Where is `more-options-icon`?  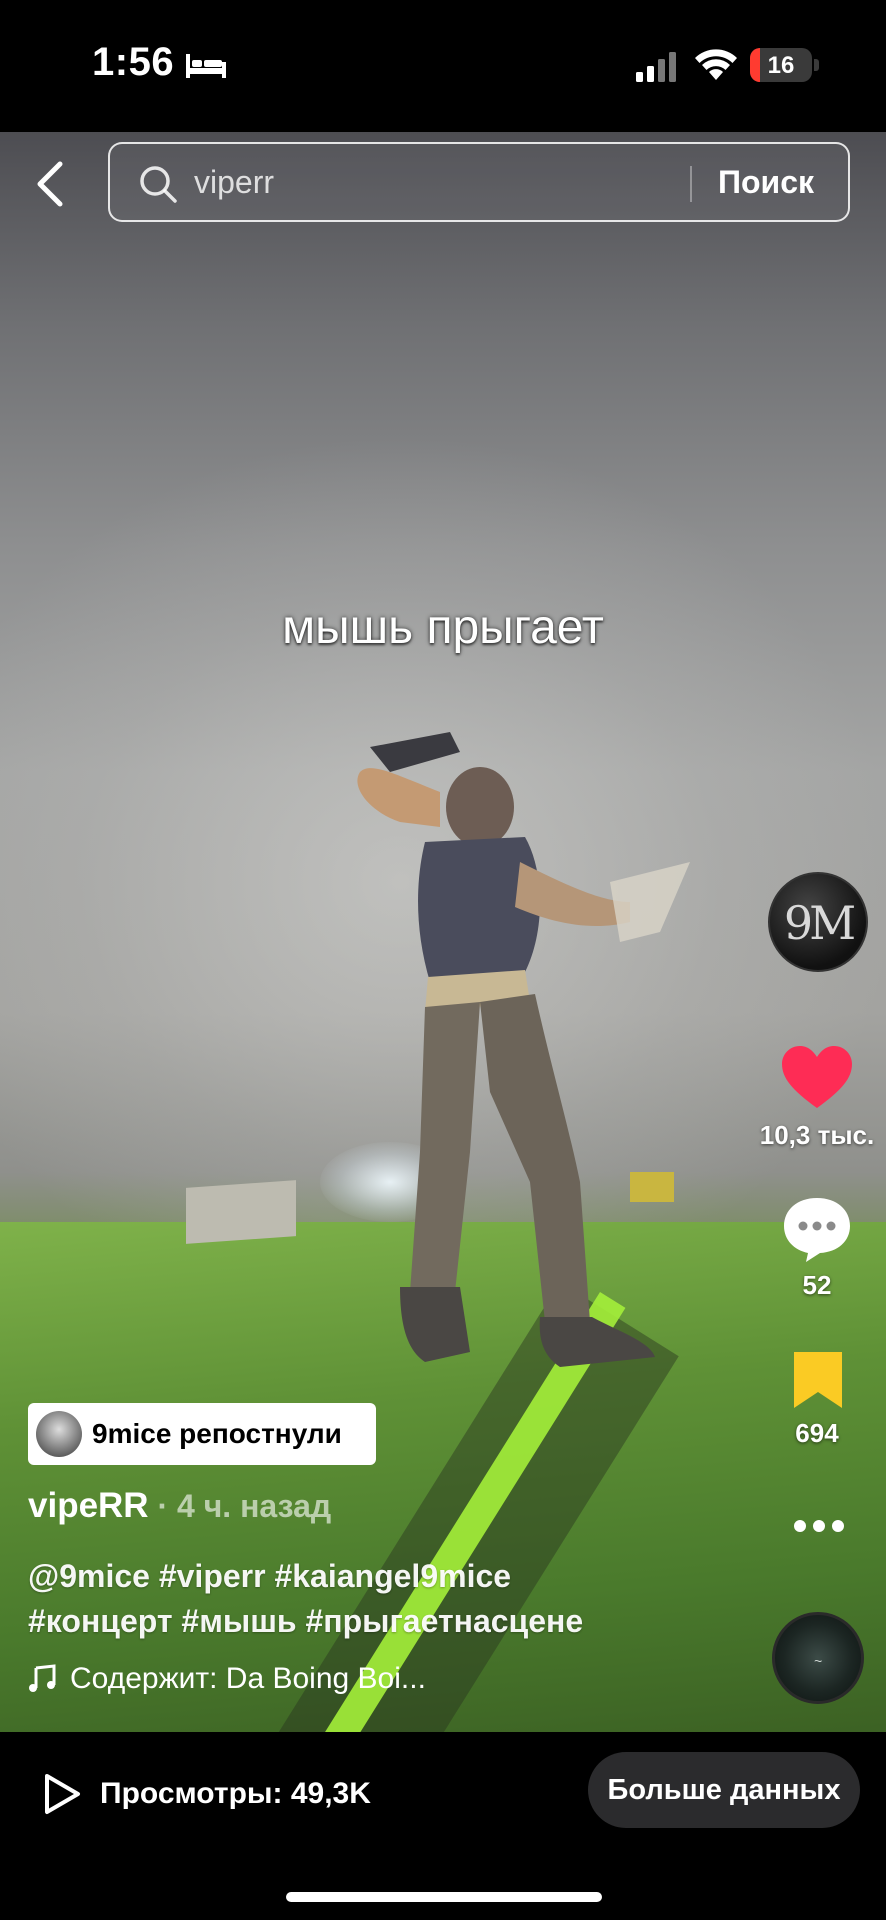
more-options-icon is located at coordinates (819, 1526).